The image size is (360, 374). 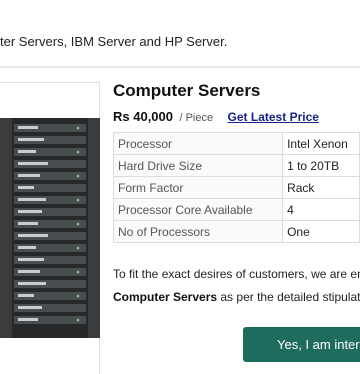 I want to click on price-line: Rs 40,000 / Piece Get Latest Price, so click(x=216, y=117).